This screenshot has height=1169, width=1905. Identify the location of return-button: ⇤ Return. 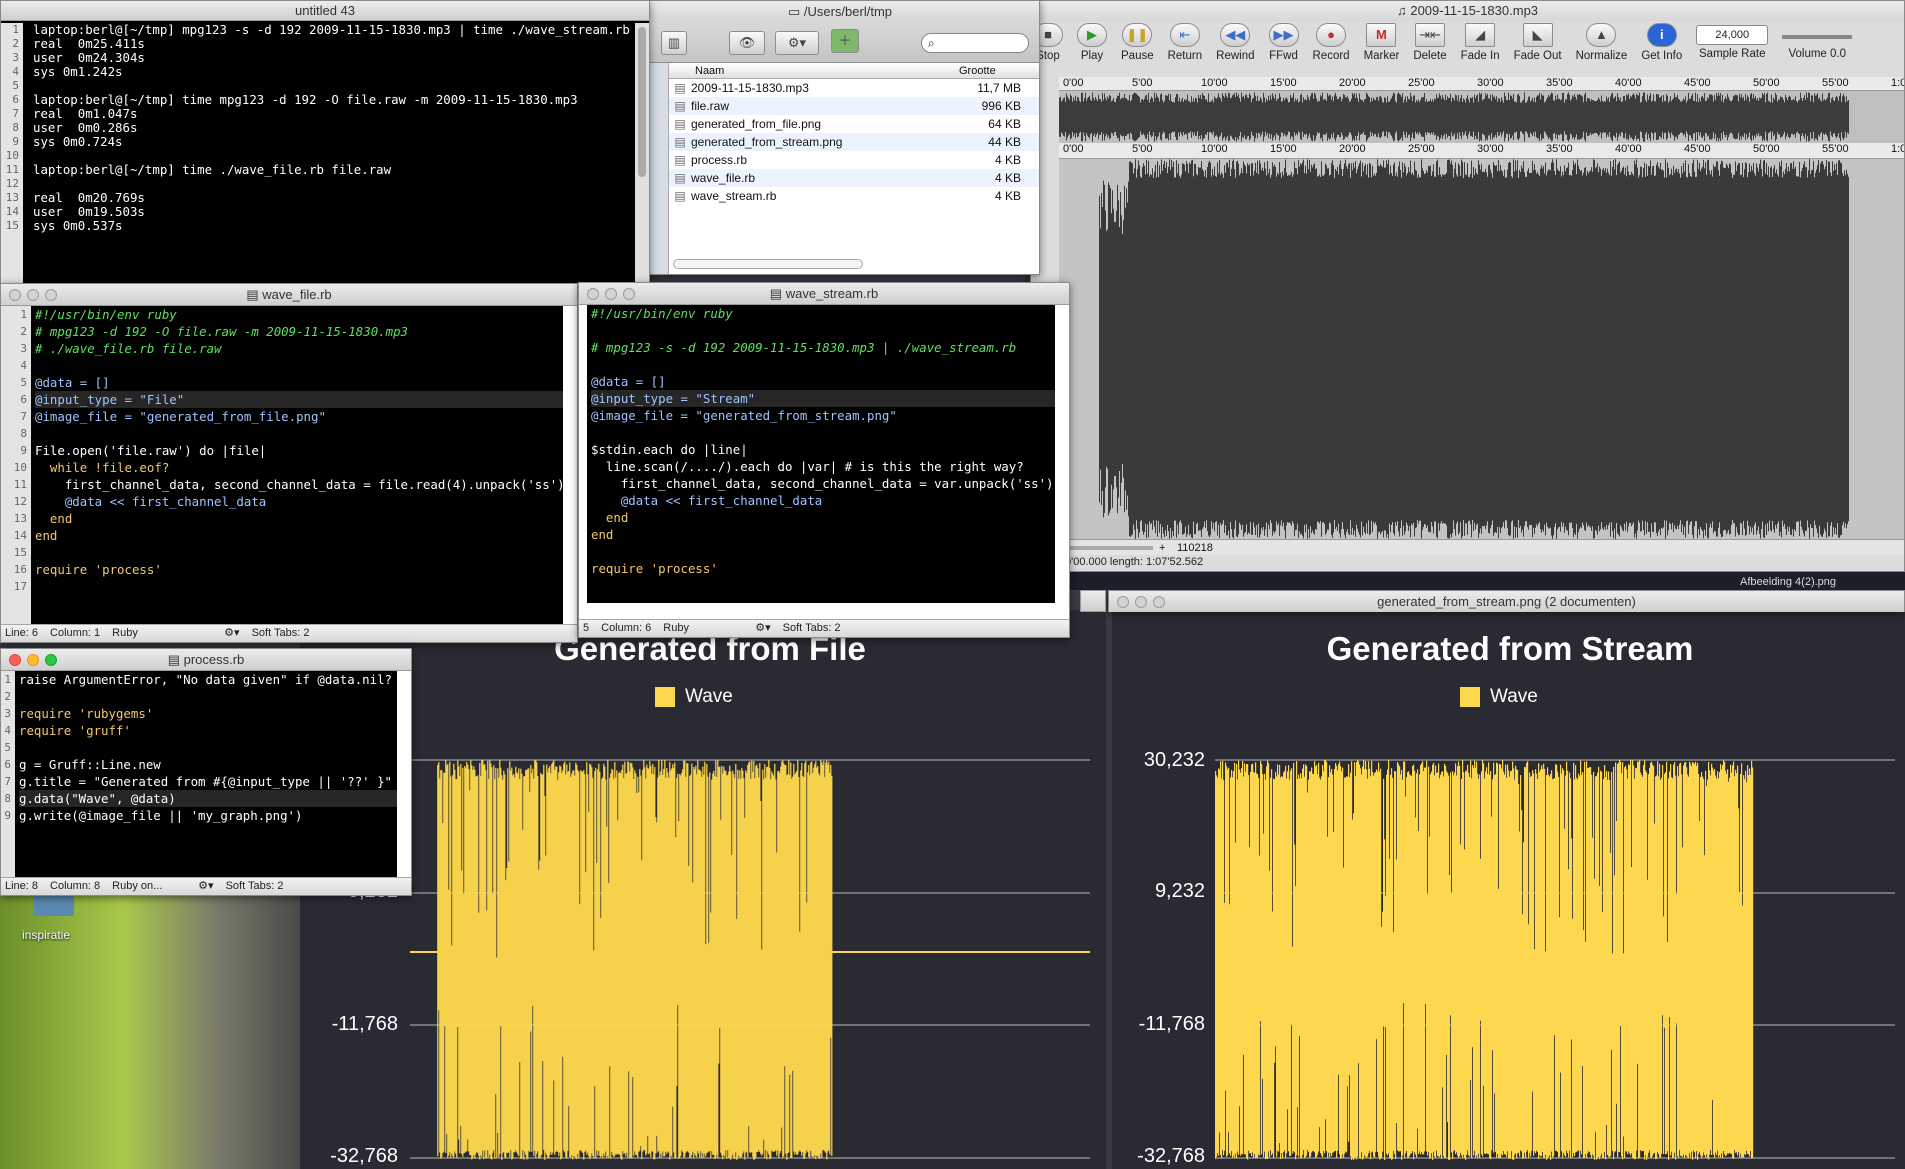
(1185, 49).